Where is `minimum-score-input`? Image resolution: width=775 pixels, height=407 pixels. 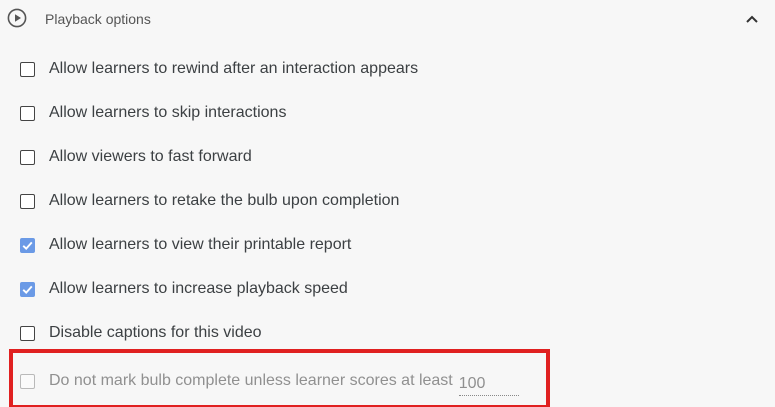 minimum-score-input is located at coordinates (488, 385).